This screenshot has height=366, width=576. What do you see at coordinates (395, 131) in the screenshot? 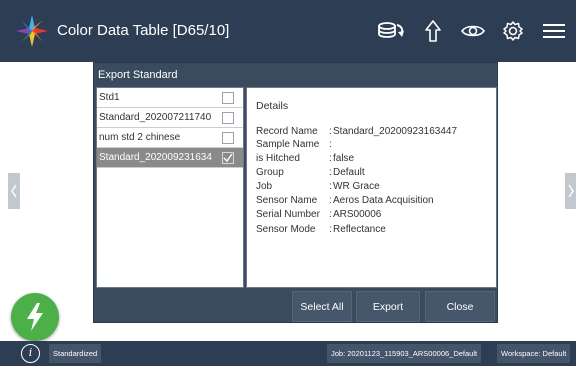
I see `detail-value: Standard_20200923163447` at bounding box center [395, 131].